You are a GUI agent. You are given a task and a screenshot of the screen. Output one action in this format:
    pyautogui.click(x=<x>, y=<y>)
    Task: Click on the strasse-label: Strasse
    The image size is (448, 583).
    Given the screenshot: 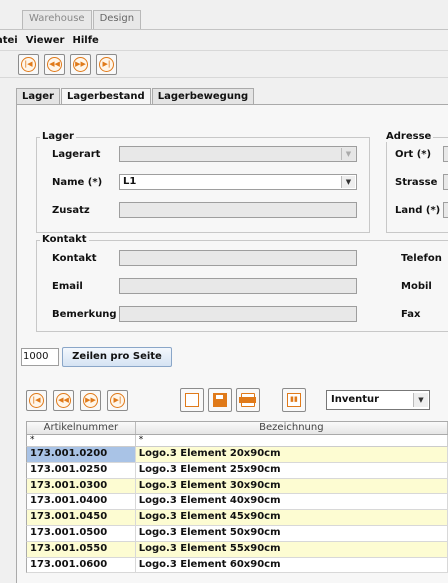 What is the action you would take?
    pyautogui.click(x=416, y=182)
    